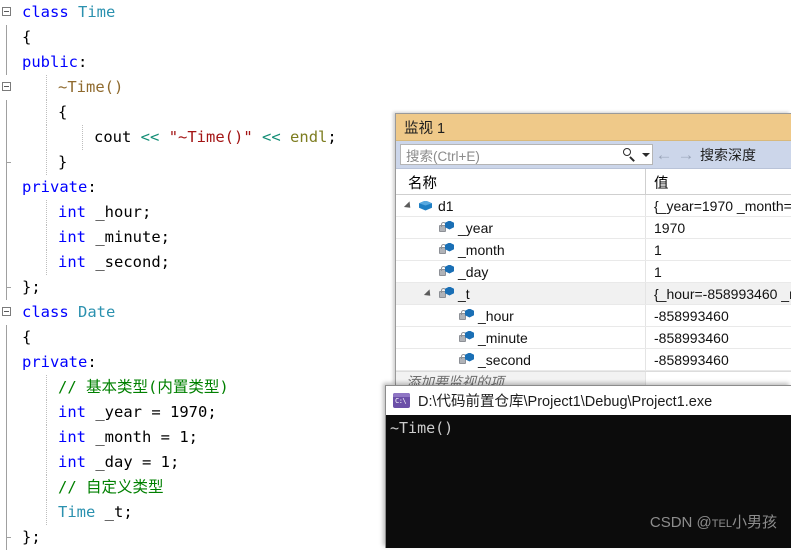 The width and height of the screenshot is (791, 550). What do you see at coordinates (401, 400) in the screenshot?
I see `cmd-icon` at bounding box center [401, 400].